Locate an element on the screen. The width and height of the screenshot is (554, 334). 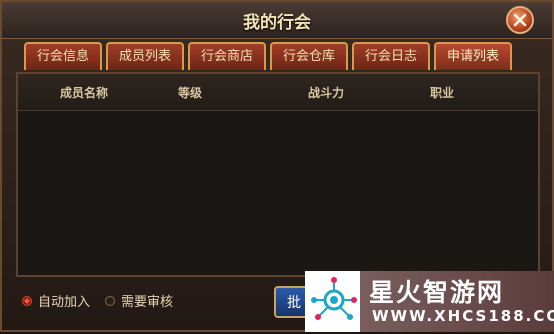
table-header: 成员名称 等级 战斗力 职业 is located at coordinates (278, 92).